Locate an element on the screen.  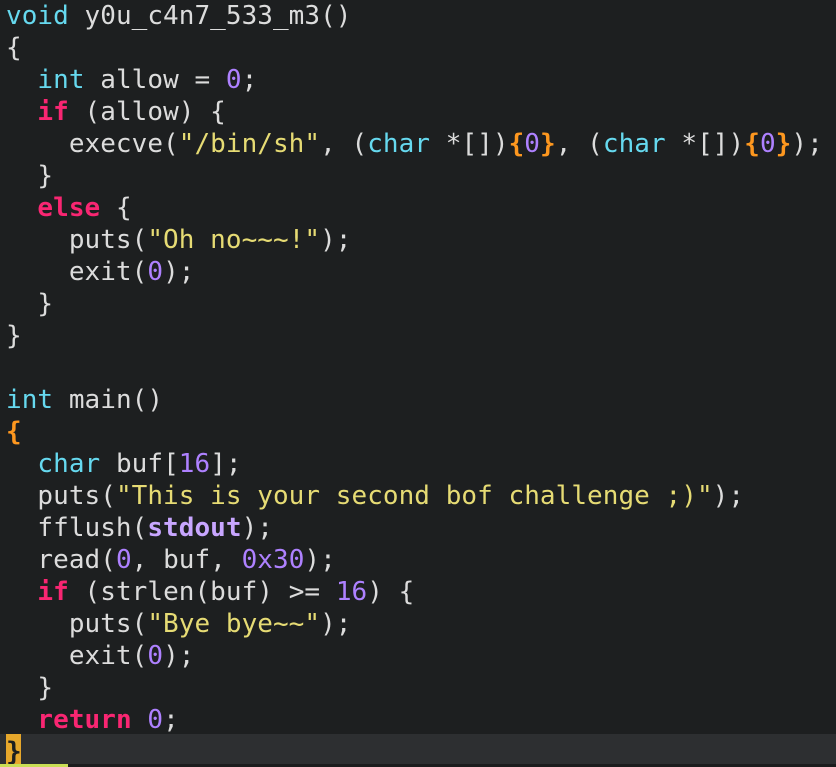
code-line: int allow = 0; is located at coordinates (131, 80).